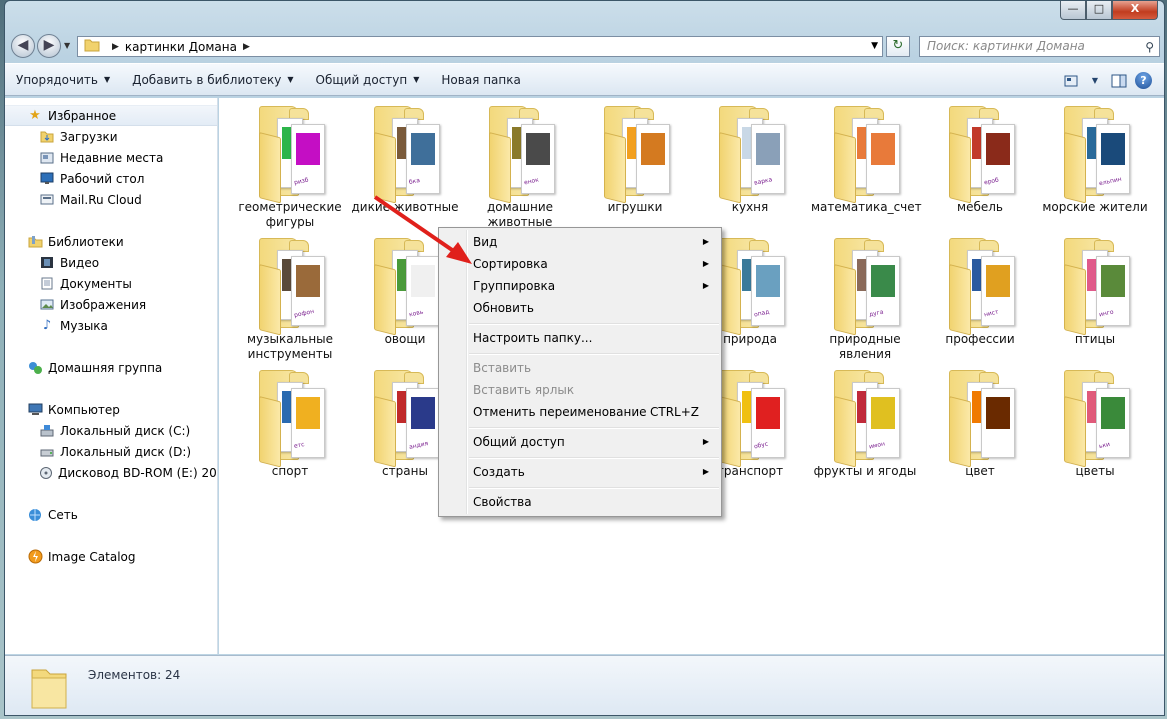  I want to click on nav-label: Загрузки, so click(89, 136).